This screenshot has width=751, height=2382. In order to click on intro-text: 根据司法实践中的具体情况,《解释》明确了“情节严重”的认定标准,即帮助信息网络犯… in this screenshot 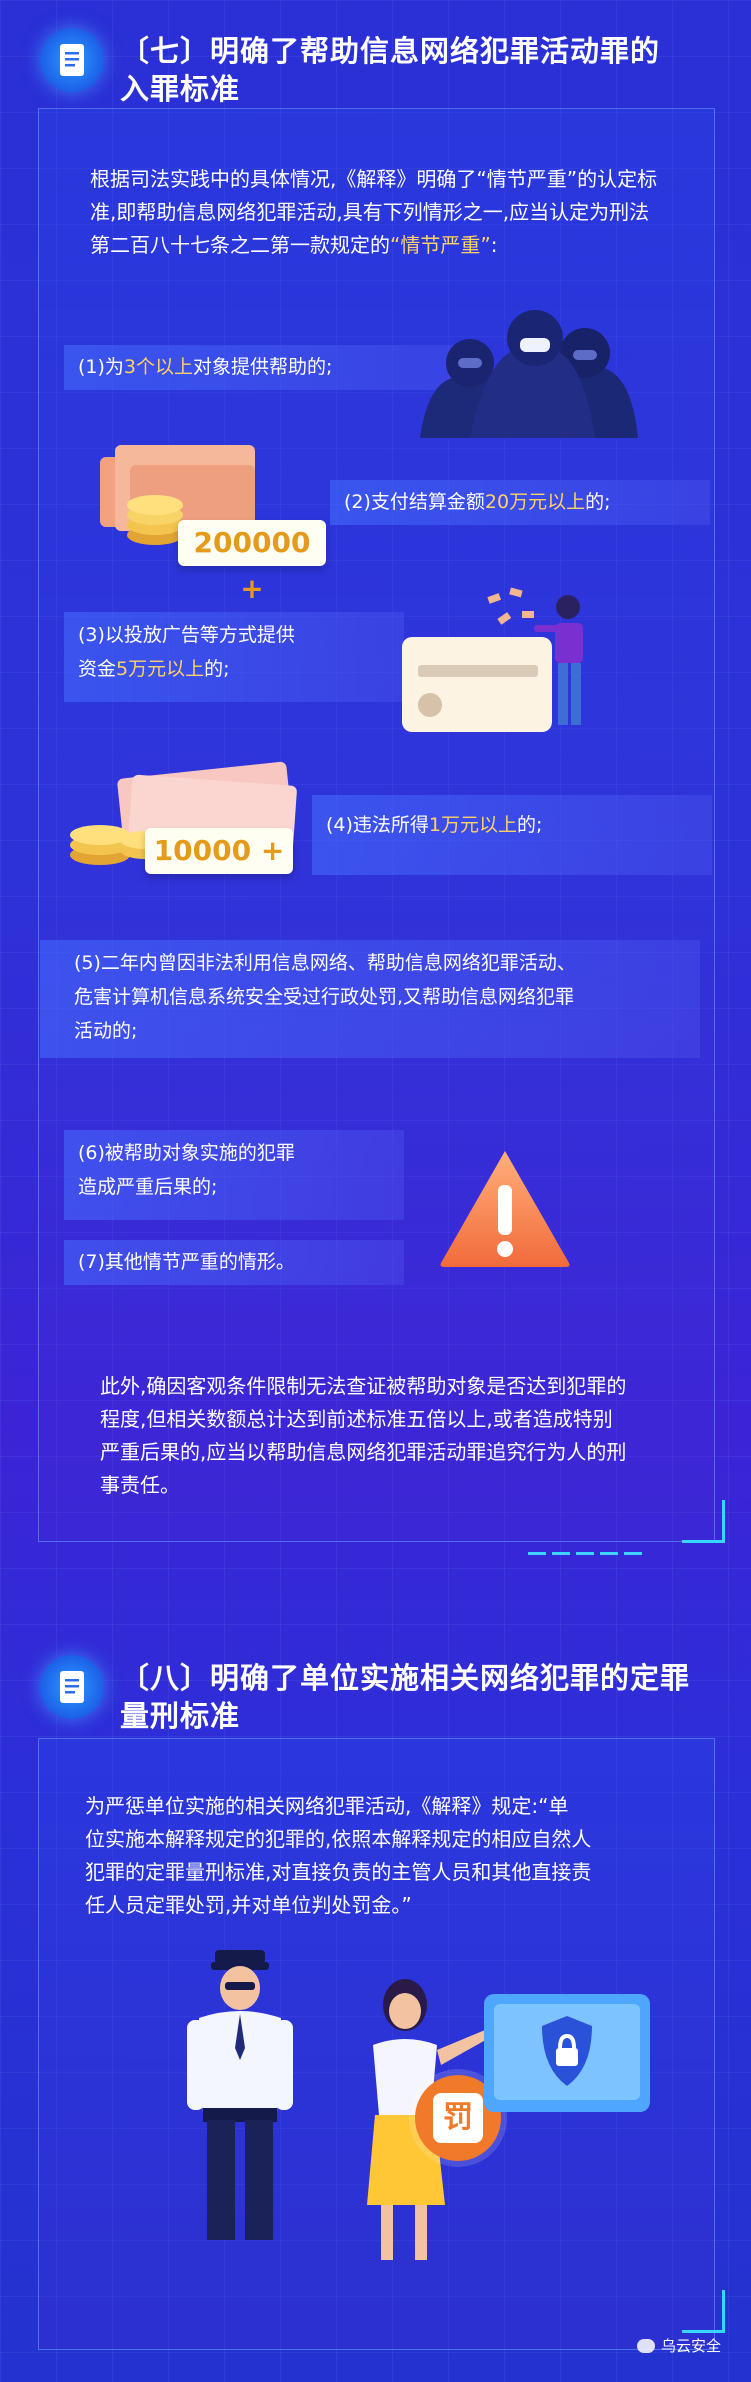, I will do `click(374, 212)`.